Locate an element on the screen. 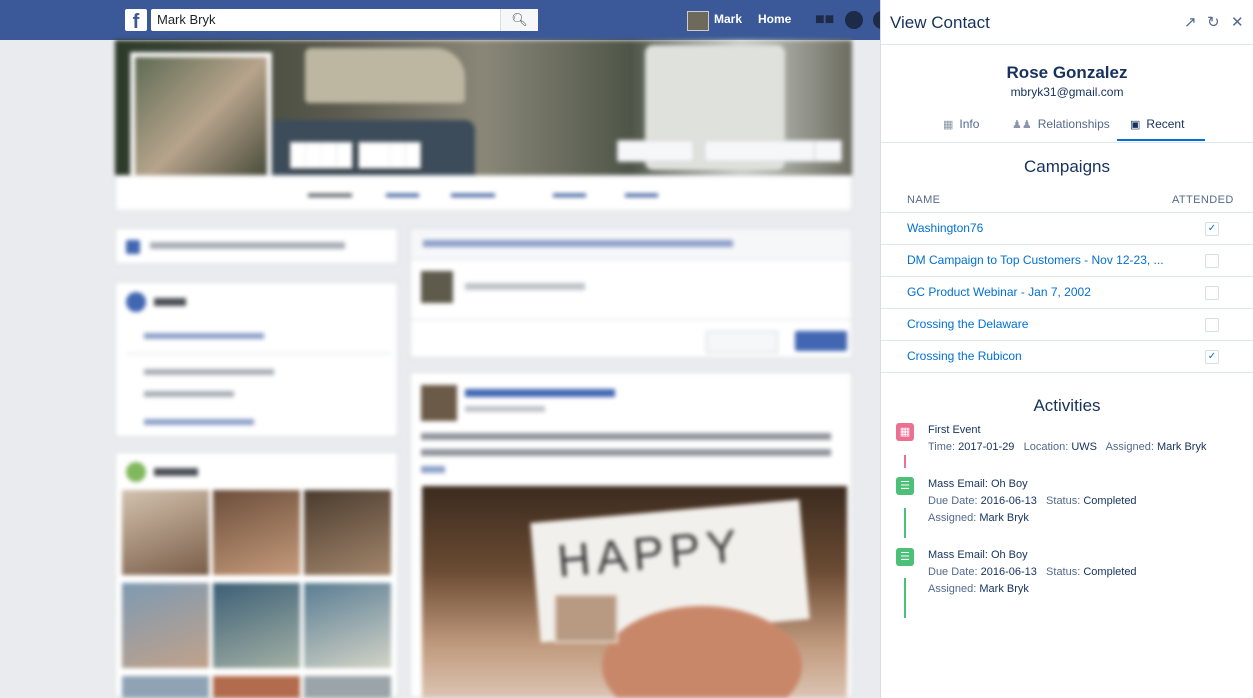 The image size is (1253, 698). audience-selector is located at coordinates (742, 342).